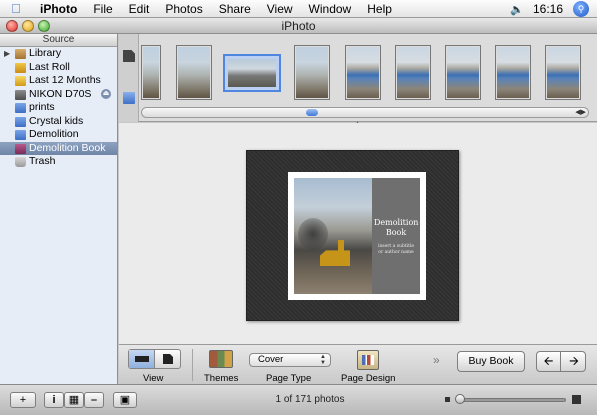 The width and height of the screenshot is (597, 415). I want to click on film-roll-icon, so click(20, 67).